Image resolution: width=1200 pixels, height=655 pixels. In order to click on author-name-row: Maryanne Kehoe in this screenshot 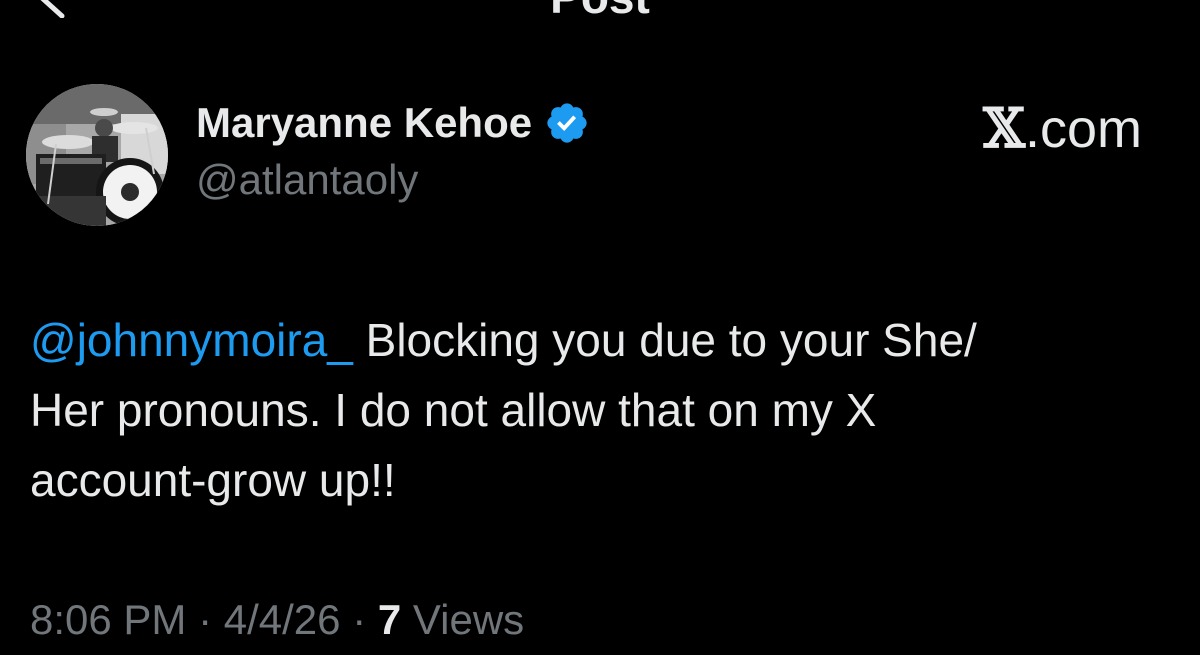, I will do `click(393, 123)`.